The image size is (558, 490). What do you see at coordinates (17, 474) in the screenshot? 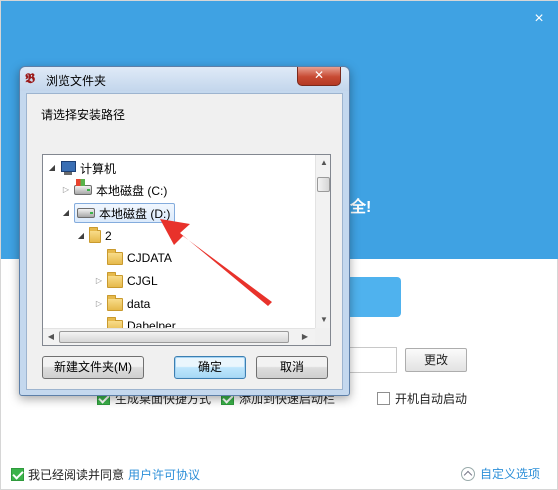
I see `agree-checkbox` at bounding box center [17, 474].